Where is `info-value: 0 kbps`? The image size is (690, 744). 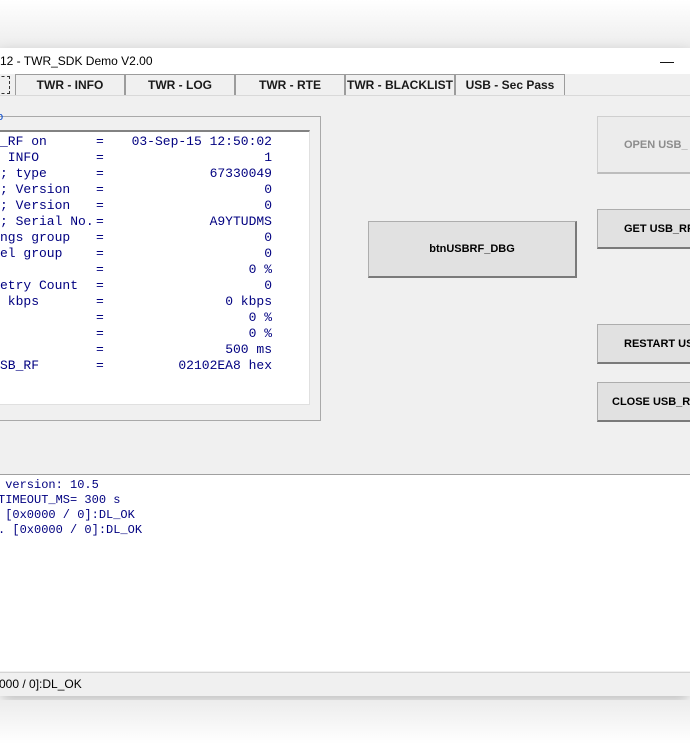
info-value: 0 kbps is located at coordinates (248, 301).